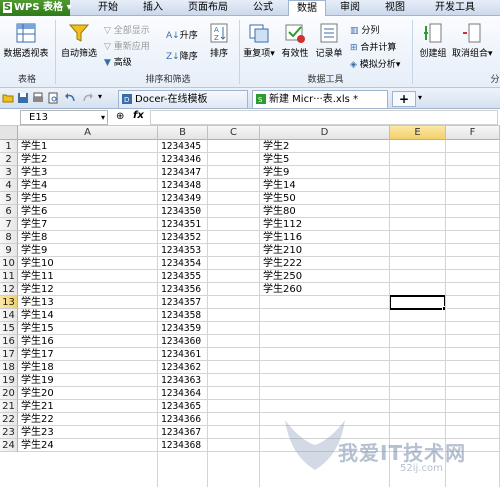 This screenshot has height=487, width=500. What do you see at coordinates (325, 354) in the screenshot?
I see `cell-d17` at bounding box center [325, 354].